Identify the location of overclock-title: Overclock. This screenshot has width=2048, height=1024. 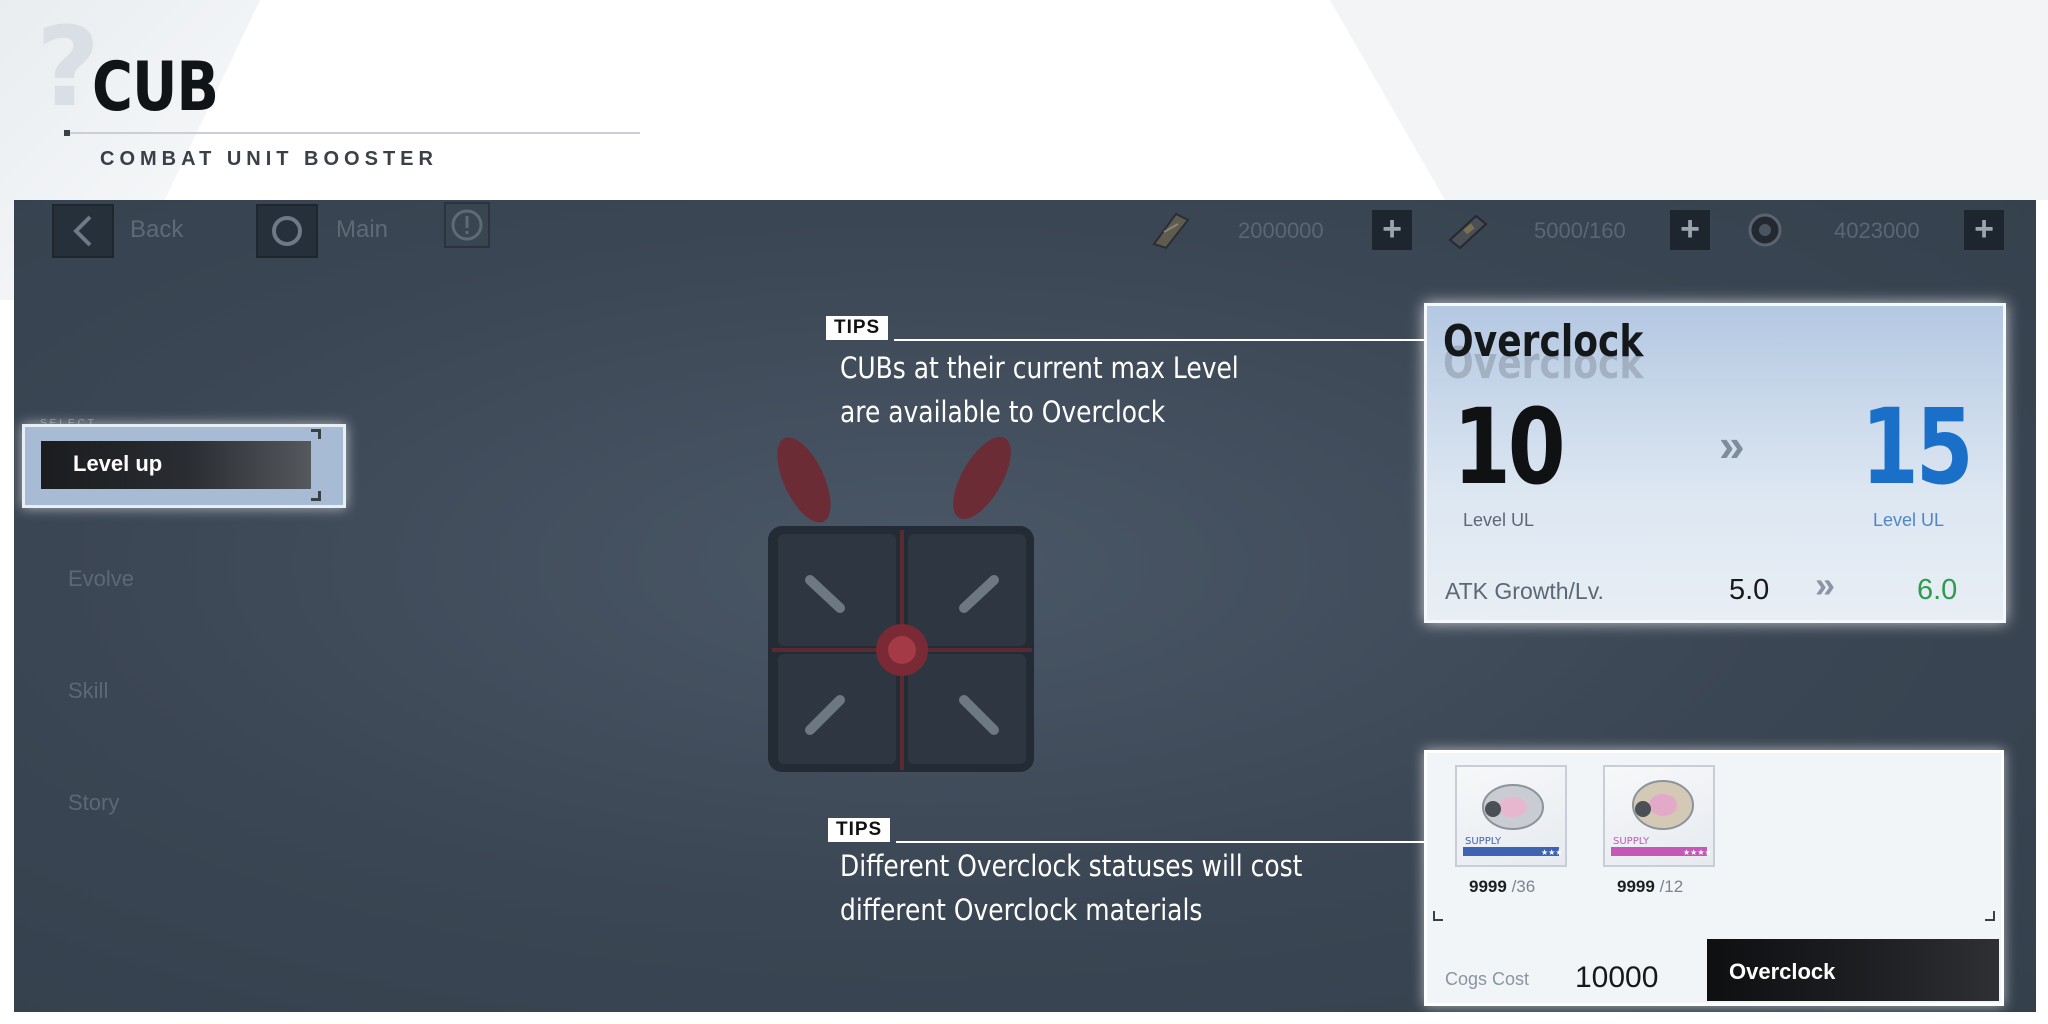
(1543, 341).